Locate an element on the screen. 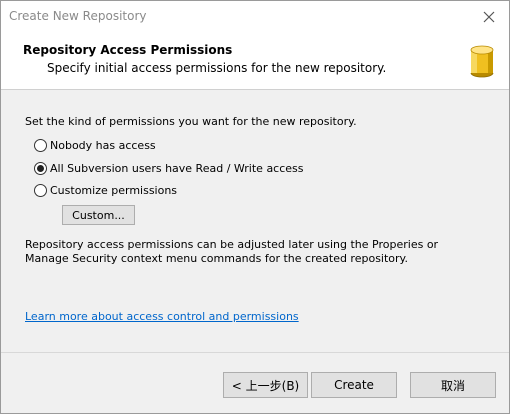 This screenshot has height=414, width=510. close-icon is located at coordinates (489, 16).